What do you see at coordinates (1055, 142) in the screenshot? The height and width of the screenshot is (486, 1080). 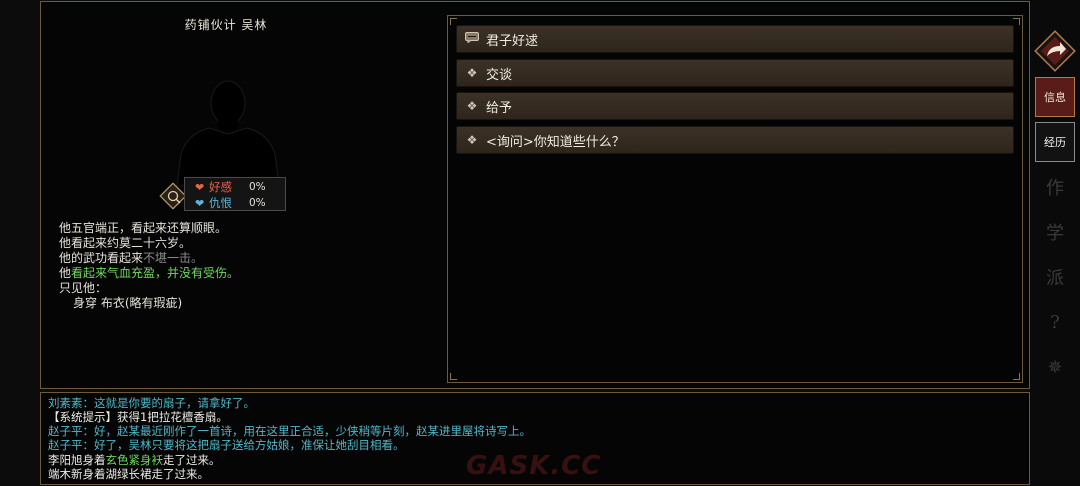 I see `experience-tab-button: 经历` at bounding box center [1055, 142].